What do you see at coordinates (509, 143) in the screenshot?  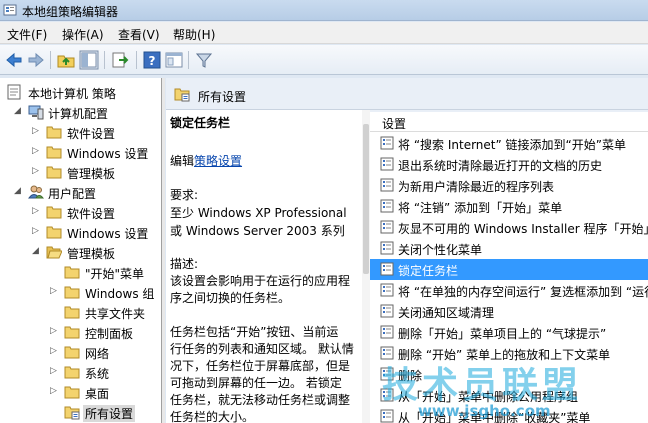 I see `list-item: 将 “搜索 Internet” 链接添加到“开始”菜单` at bounding box center [509, 143].